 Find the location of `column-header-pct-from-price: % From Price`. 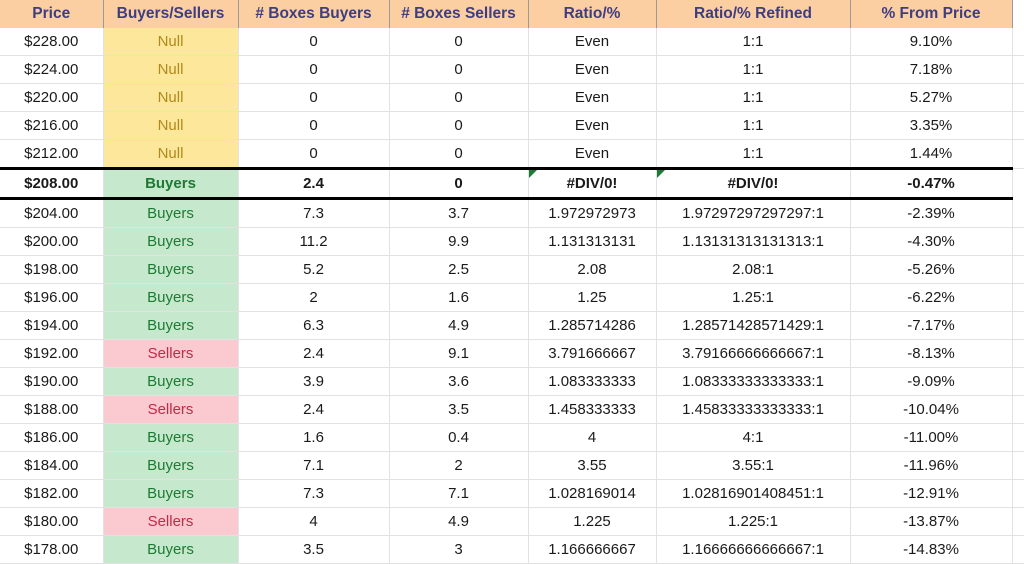

column-header-pct-from-price: % From Price is located at coordinates (931, 14).